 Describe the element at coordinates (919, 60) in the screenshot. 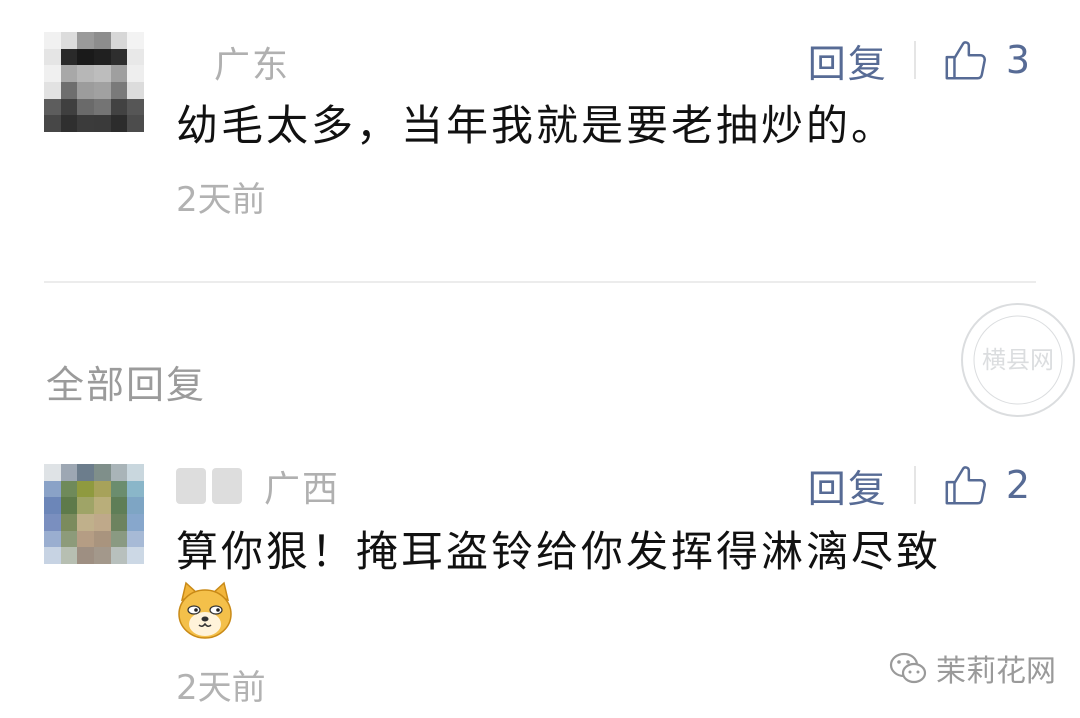

I see `comment-actions: 回复 3` at that location.